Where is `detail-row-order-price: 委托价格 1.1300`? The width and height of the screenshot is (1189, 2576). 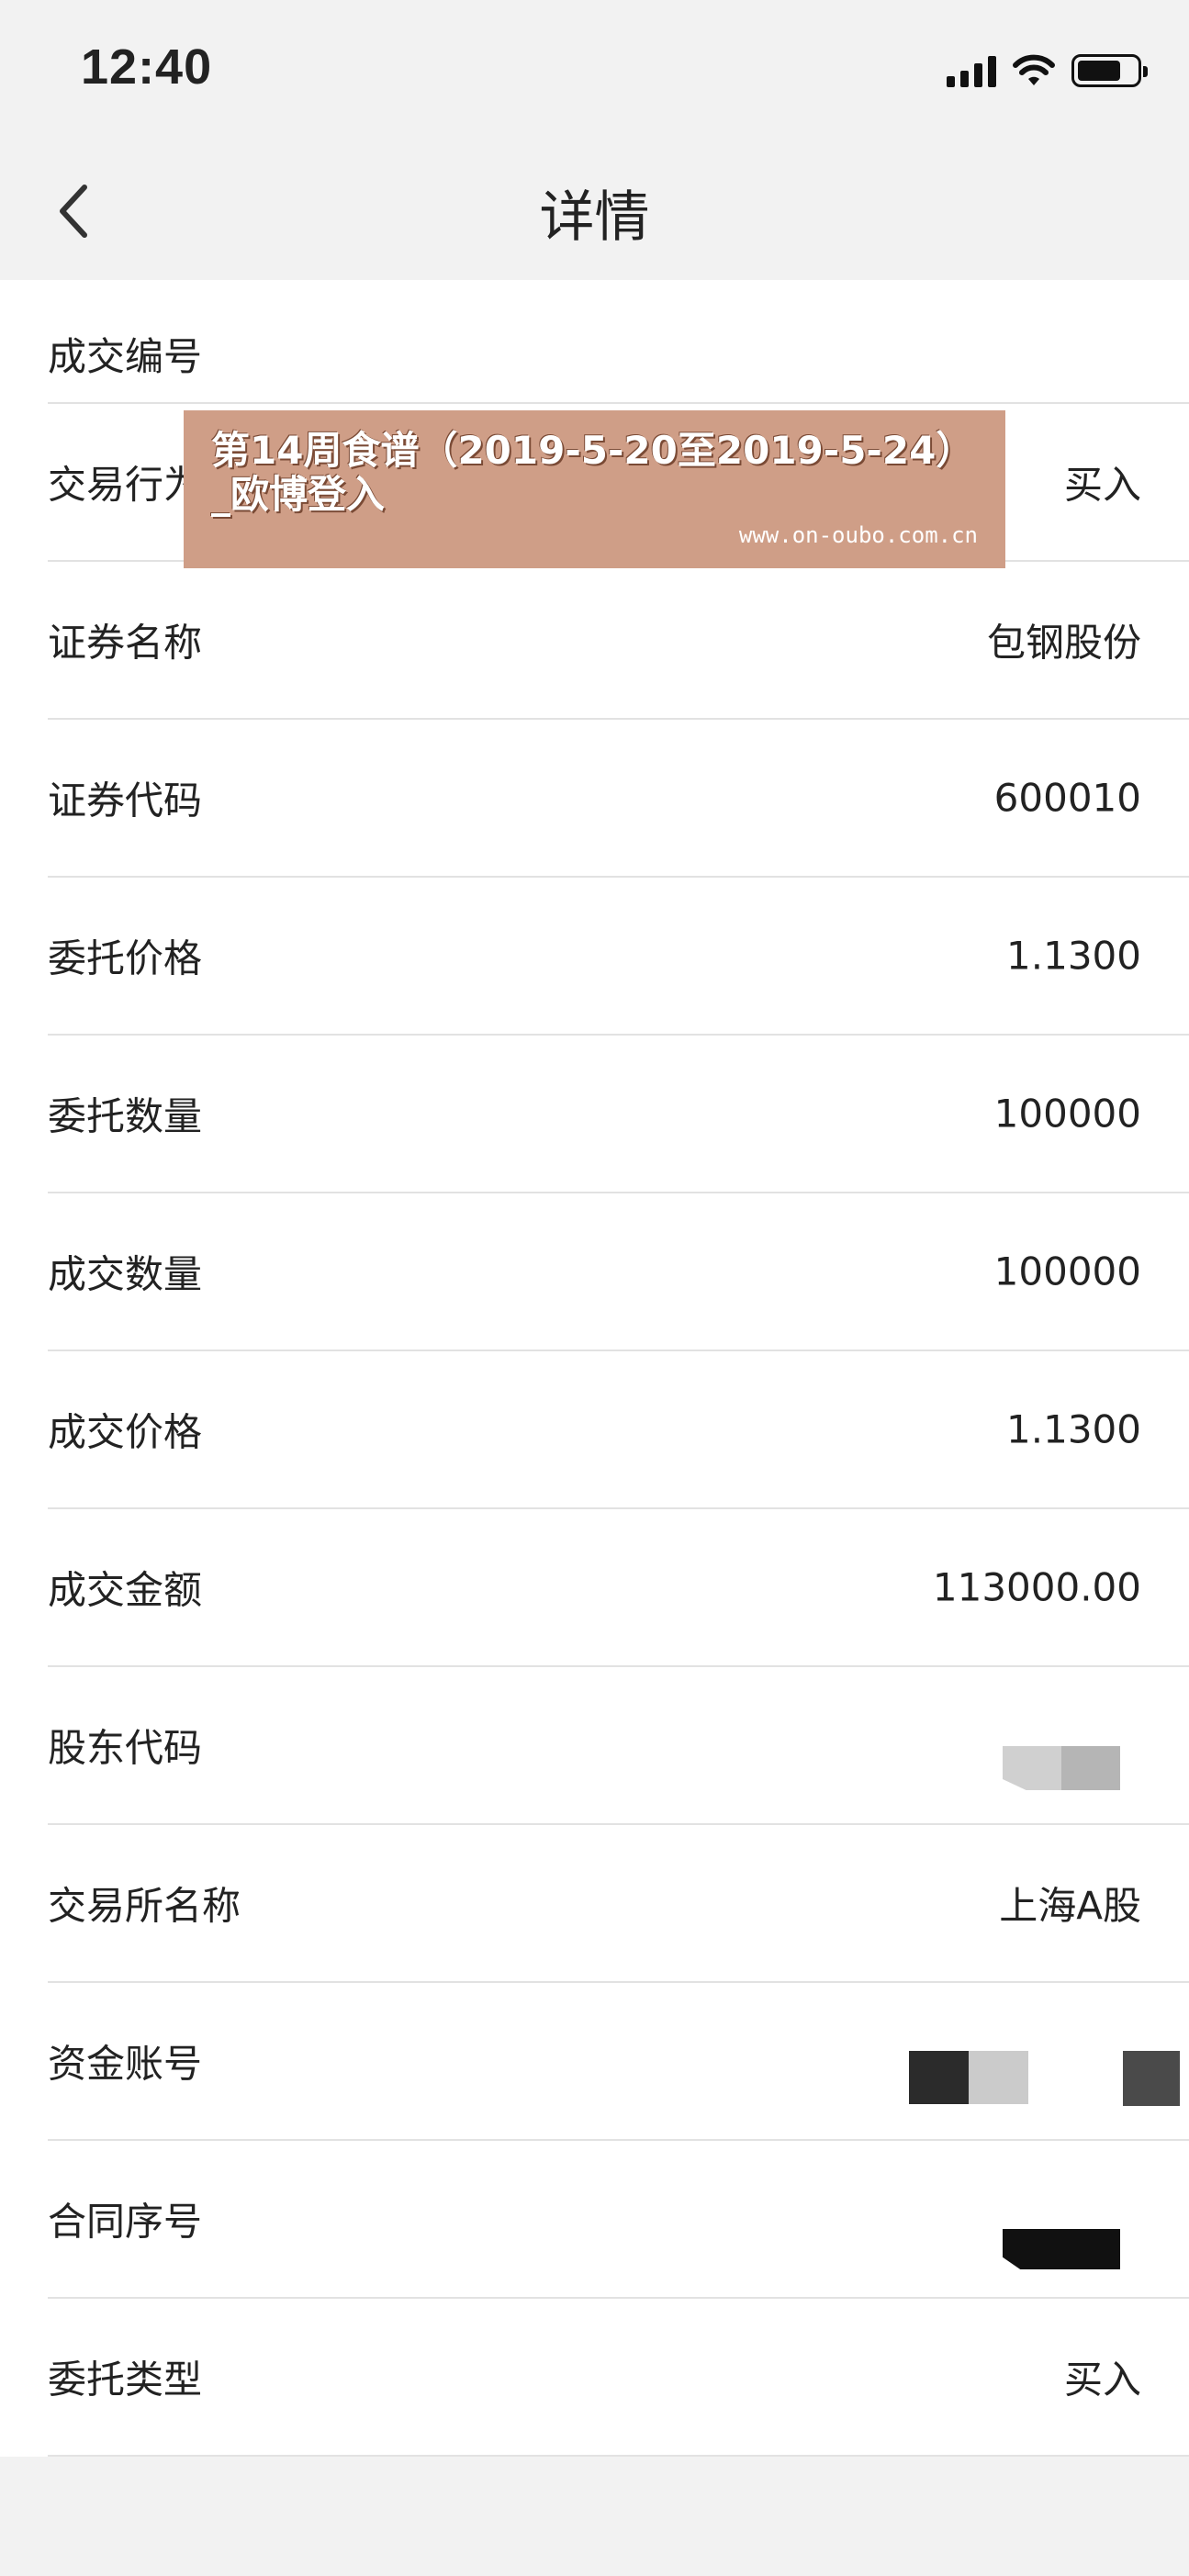
detail-row-order-price: 委托价格 1.1300 is located at coordinates (618, 957).